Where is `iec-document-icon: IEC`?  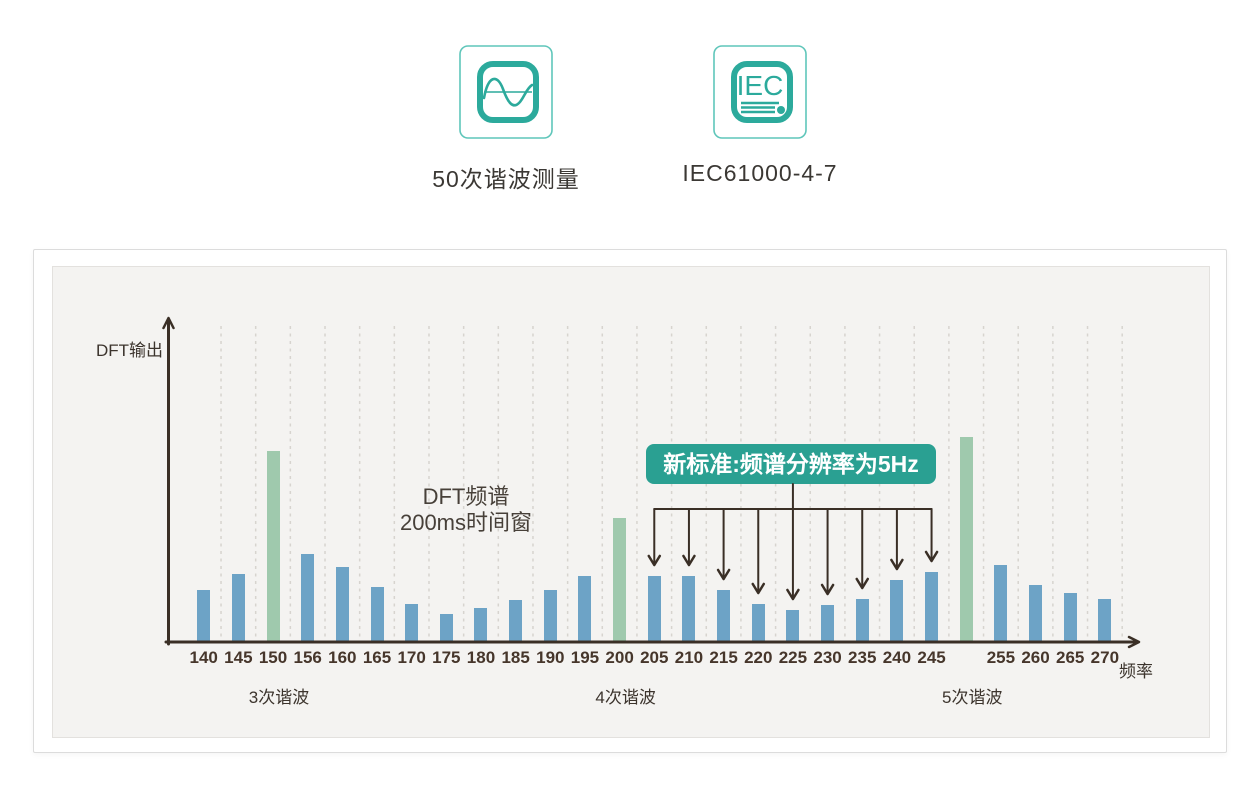
iec-document-icon: IEC is located at coordinates (760, 92).